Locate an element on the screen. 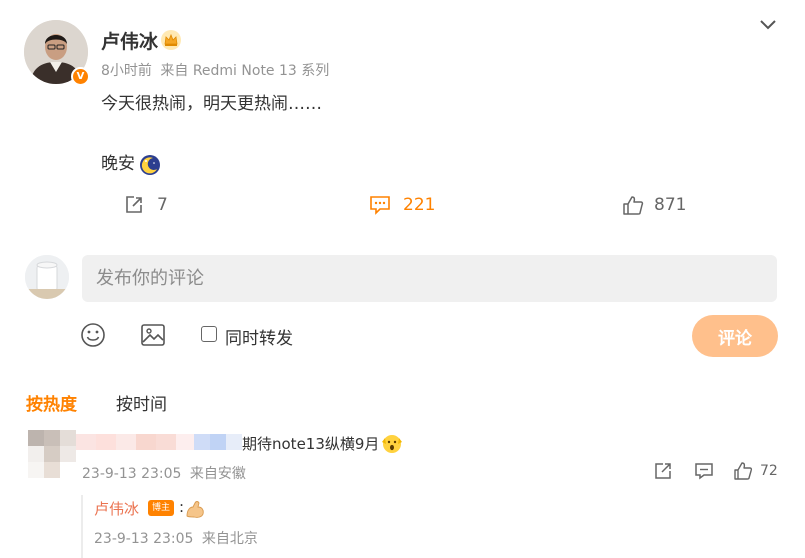 The height and width of the screenshot is (558, 805). moon-emoji-icon is located at coordinates (150, 165).